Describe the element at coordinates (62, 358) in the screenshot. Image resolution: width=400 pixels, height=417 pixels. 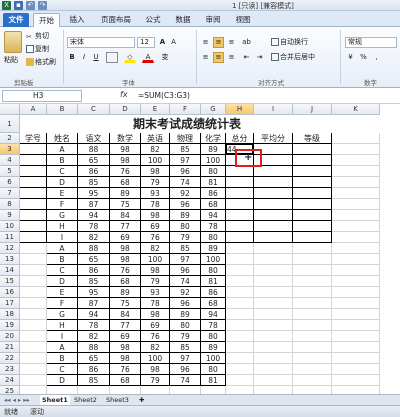
I see `score-cell: B` at that location.